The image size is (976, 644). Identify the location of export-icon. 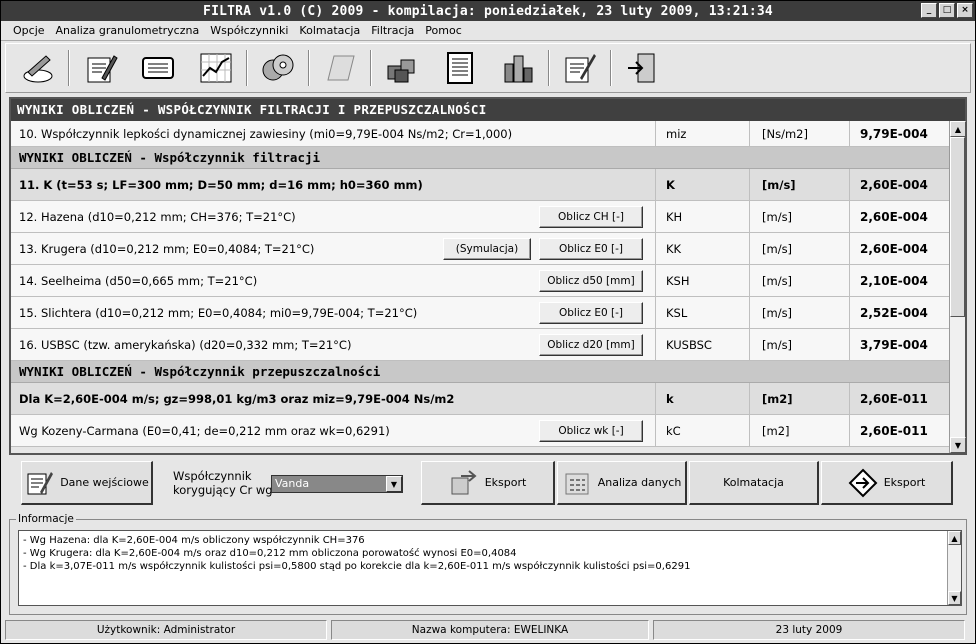
(464, 481).